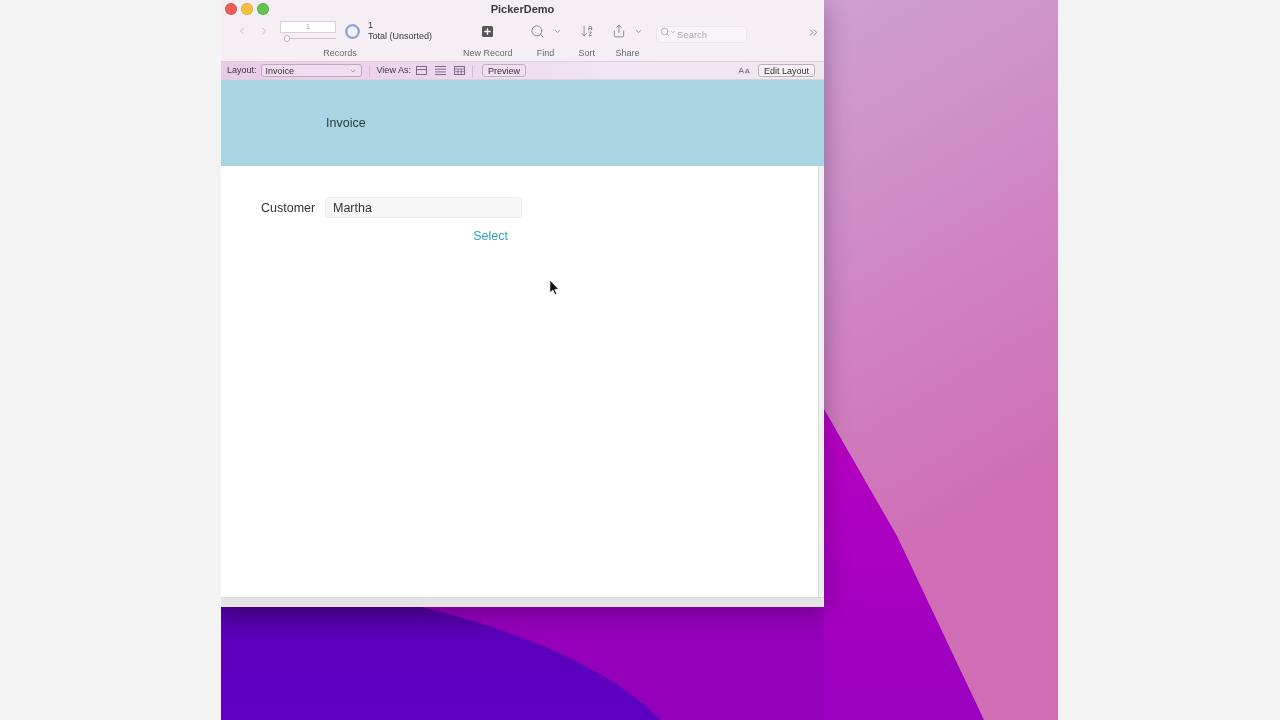  I want to click on window-title: PickerDemo, so click(522, 9).